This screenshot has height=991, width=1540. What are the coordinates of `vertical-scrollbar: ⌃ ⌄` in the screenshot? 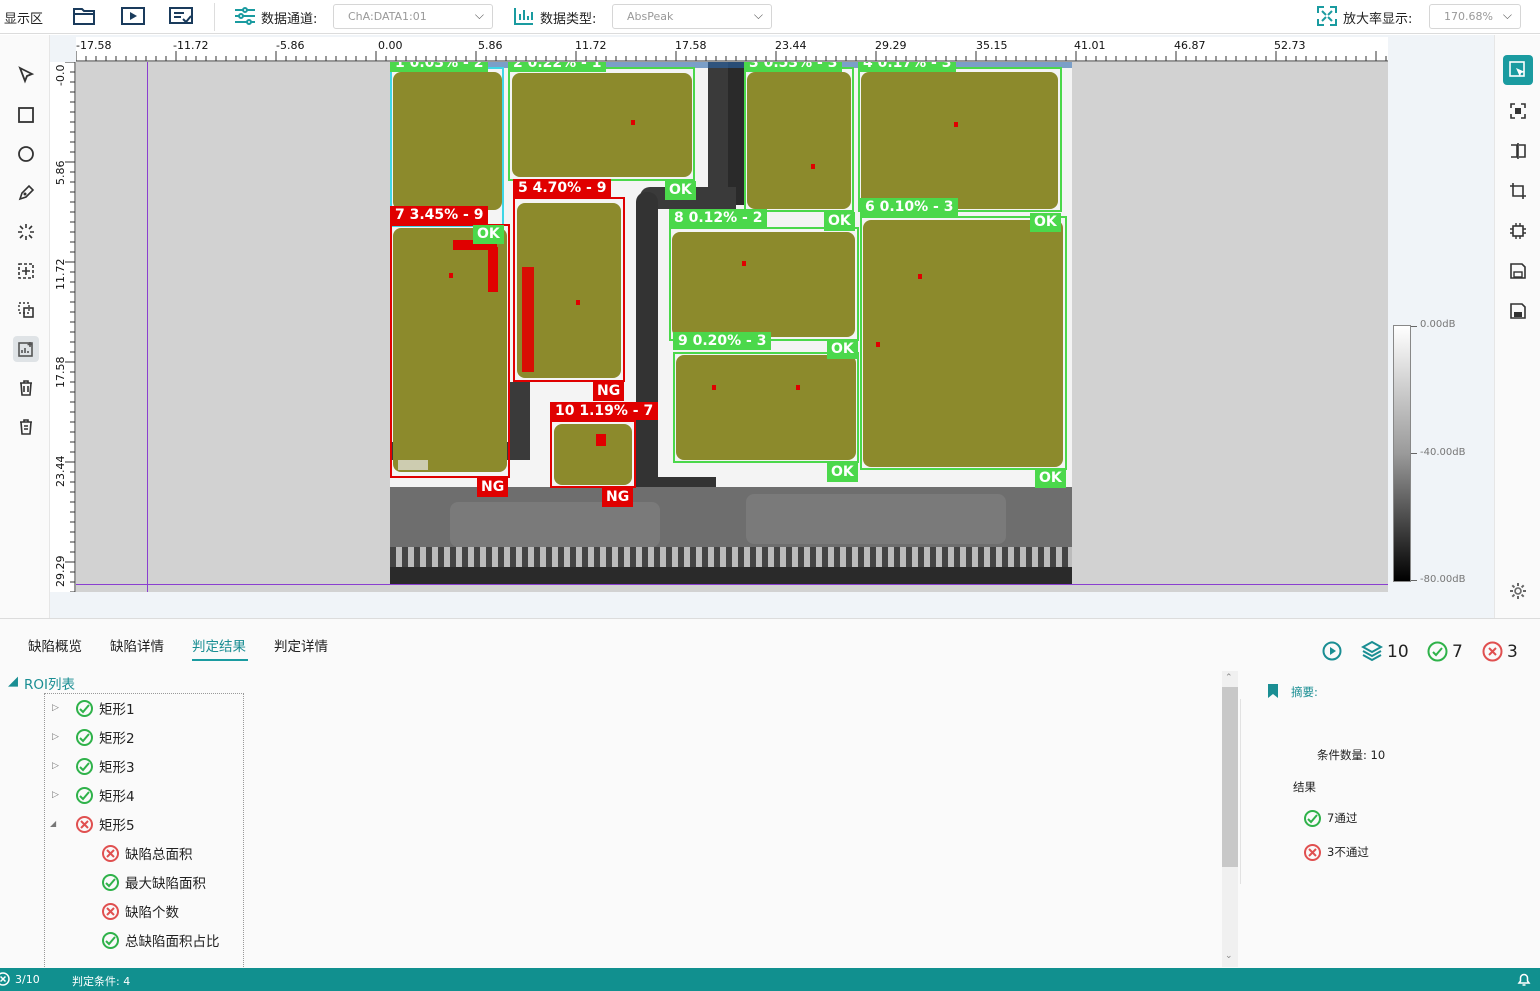 It's located at (1230, 819).